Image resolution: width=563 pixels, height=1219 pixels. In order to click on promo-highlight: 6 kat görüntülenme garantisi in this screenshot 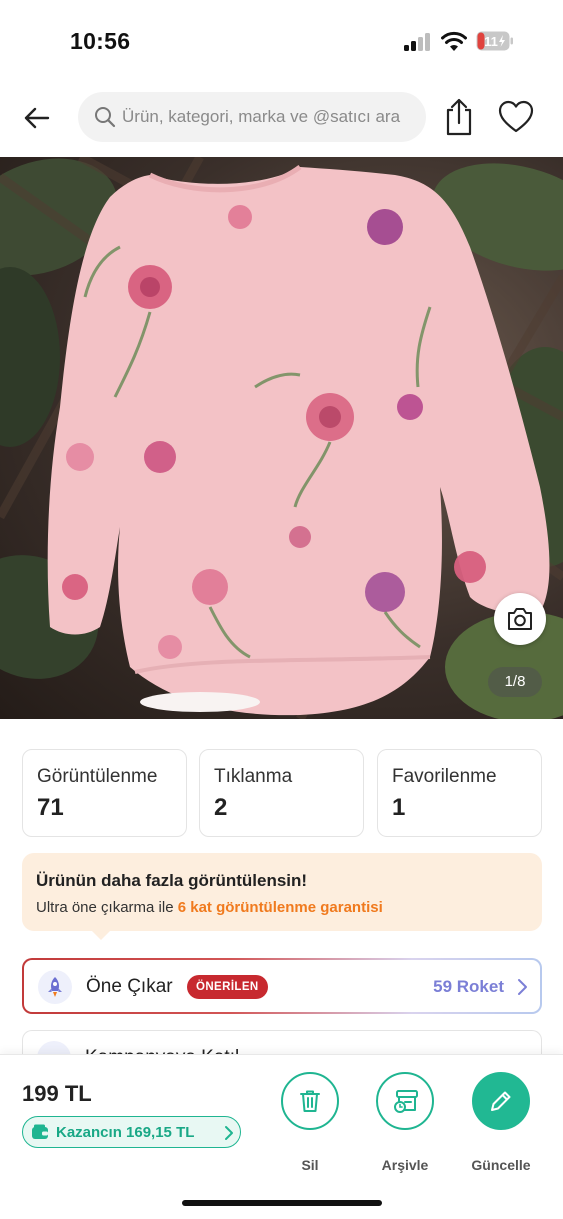, I will do `click(280, 907)`.